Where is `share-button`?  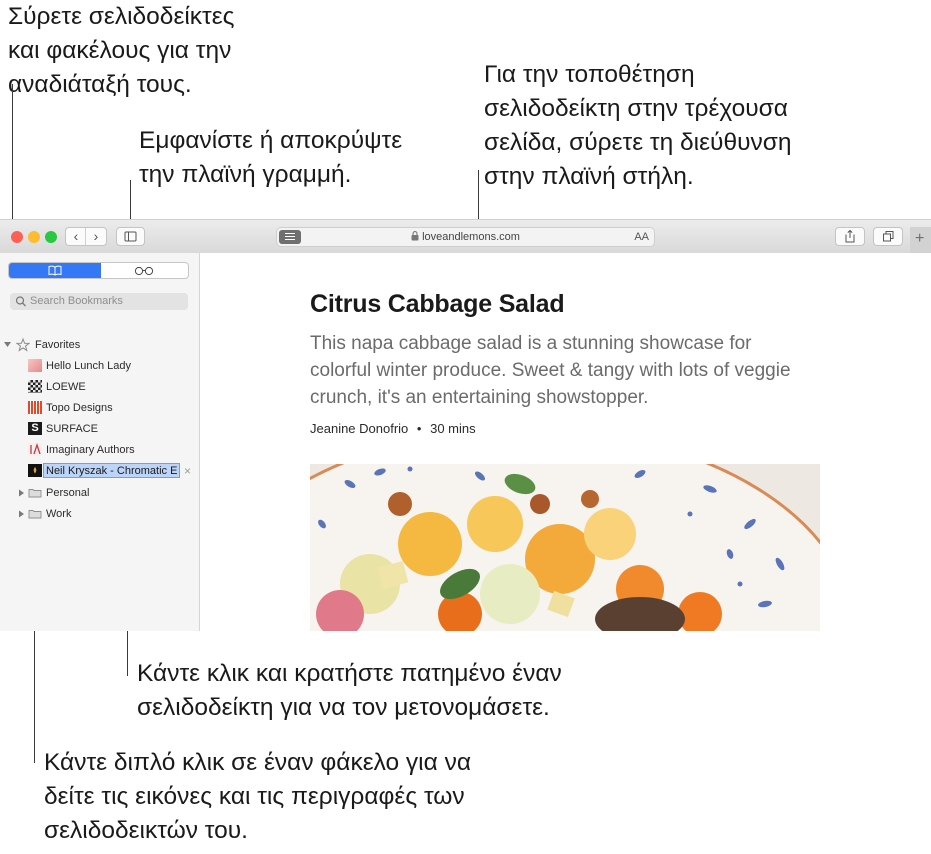 share-button is located at coordinates (850, 236).